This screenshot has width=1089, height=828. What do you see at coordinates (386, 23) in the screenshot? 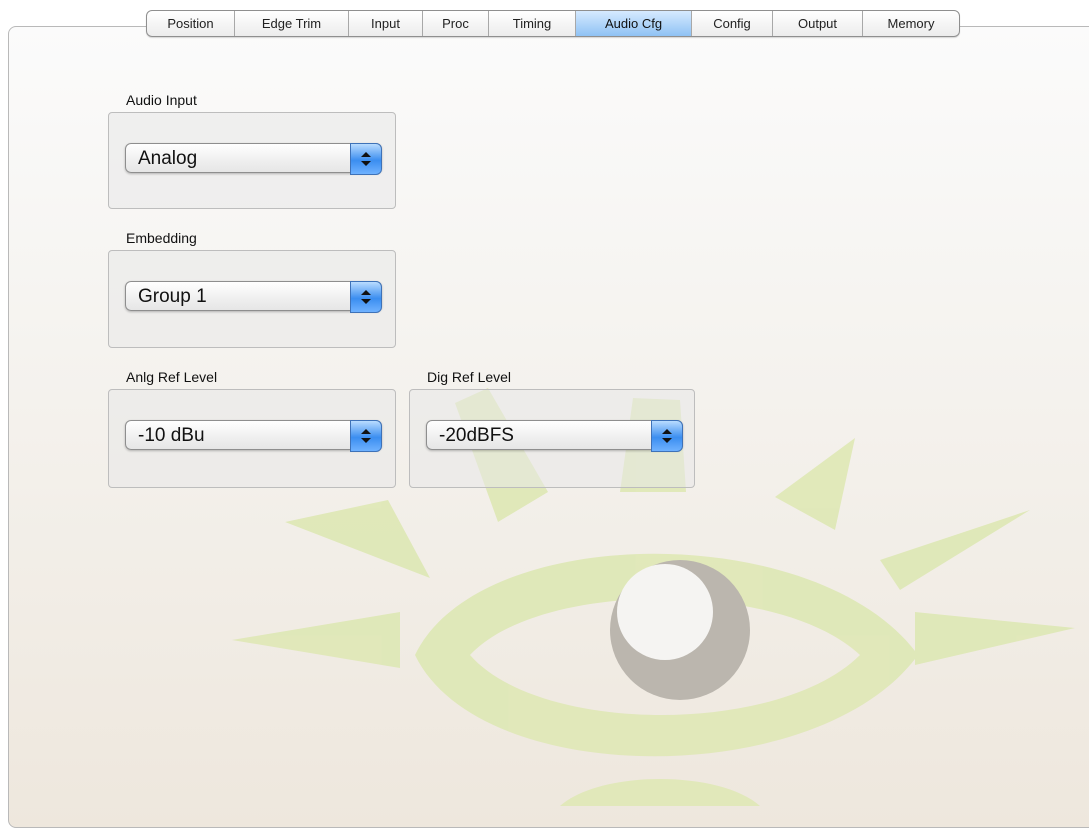
I see `tab-input: Input` at bounding box center [386, 23].